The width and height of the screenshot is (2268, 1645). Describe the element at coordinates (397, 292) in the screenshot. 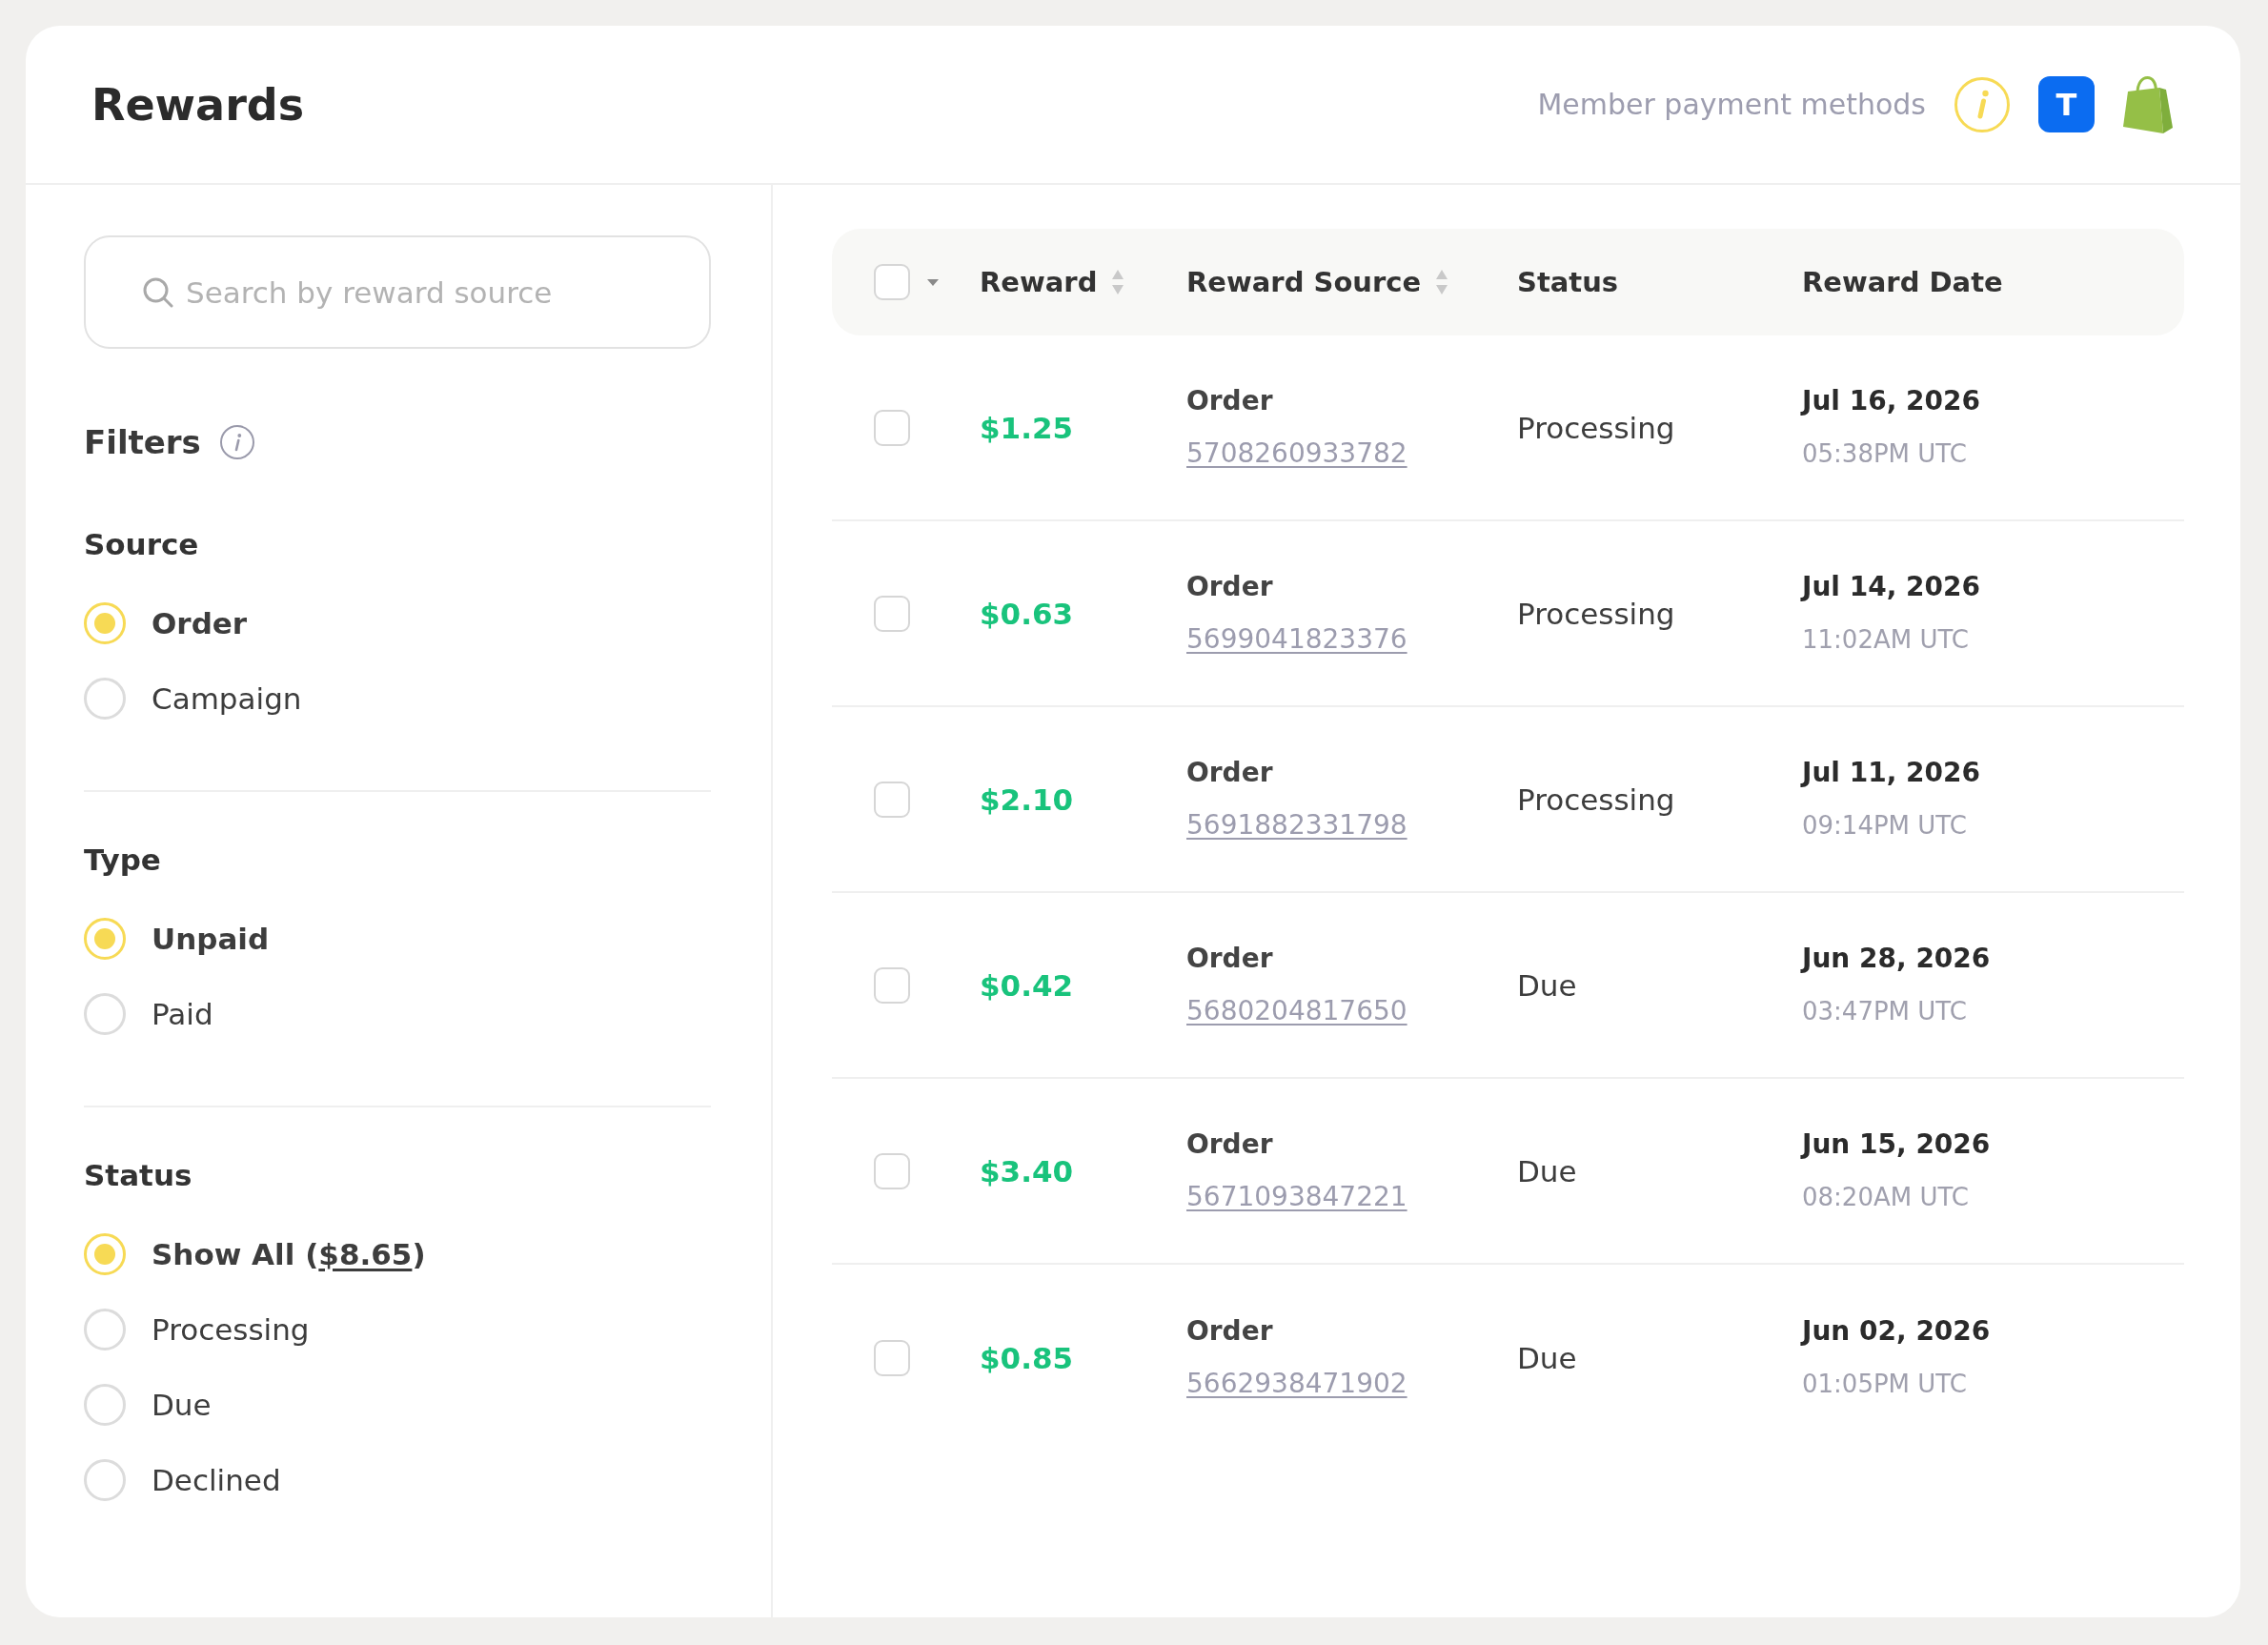

I see `search-field: Search by reward source` at that location.